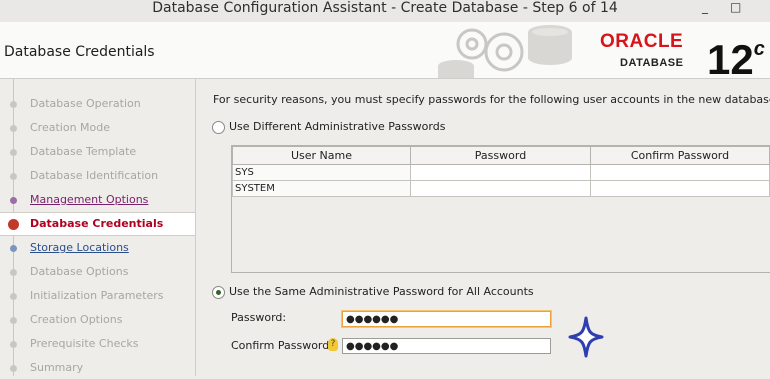  Describe the element at coordinates (79, 247) in the screenshot. I see `step-label: Storage Locations` at that location.